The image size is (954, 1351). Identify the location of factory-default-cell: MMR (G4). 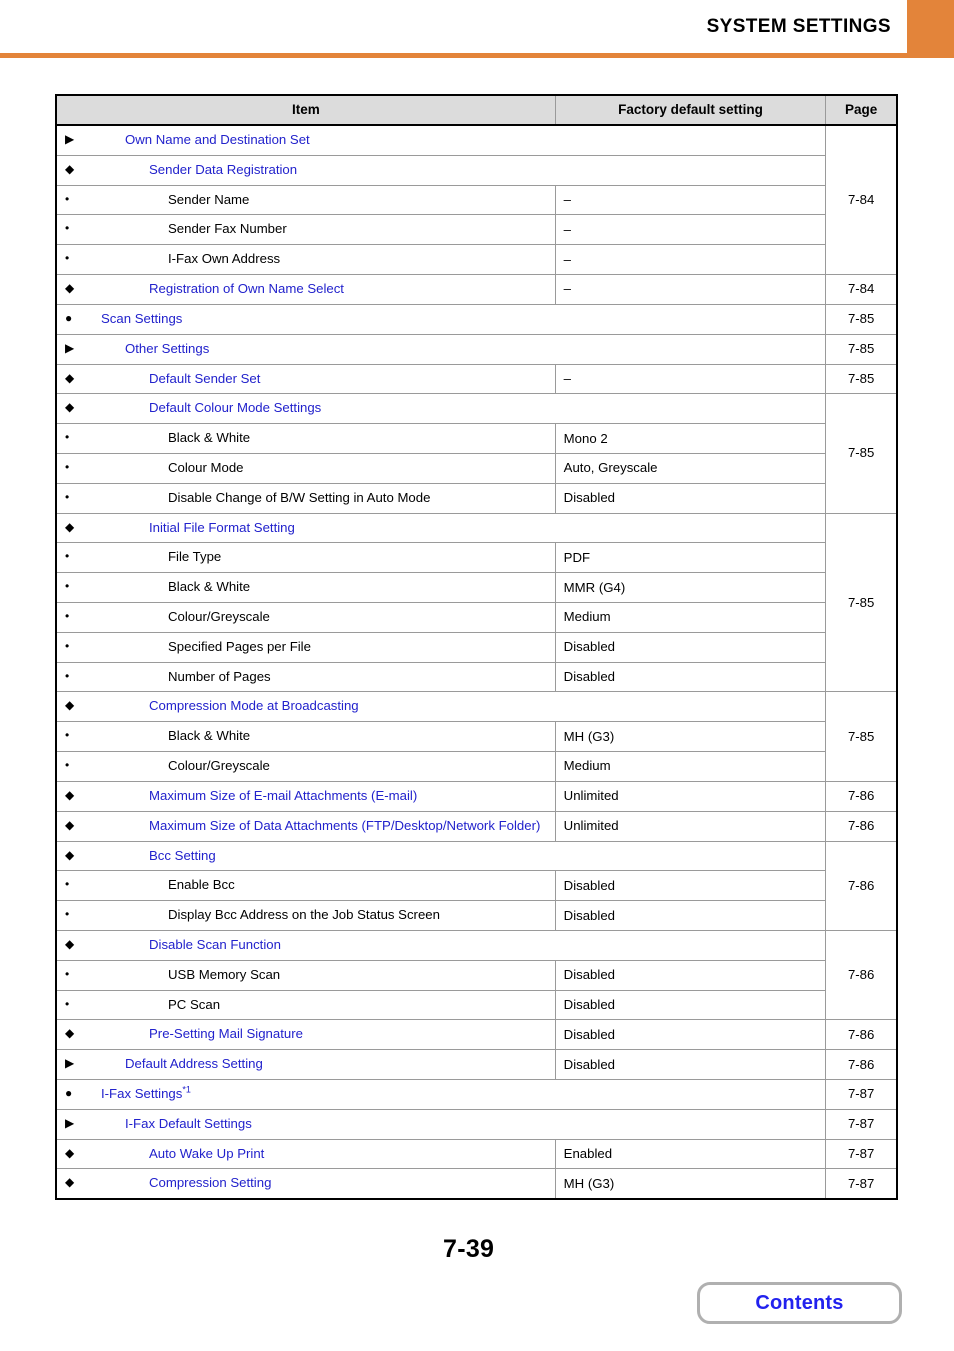
(690, 587).